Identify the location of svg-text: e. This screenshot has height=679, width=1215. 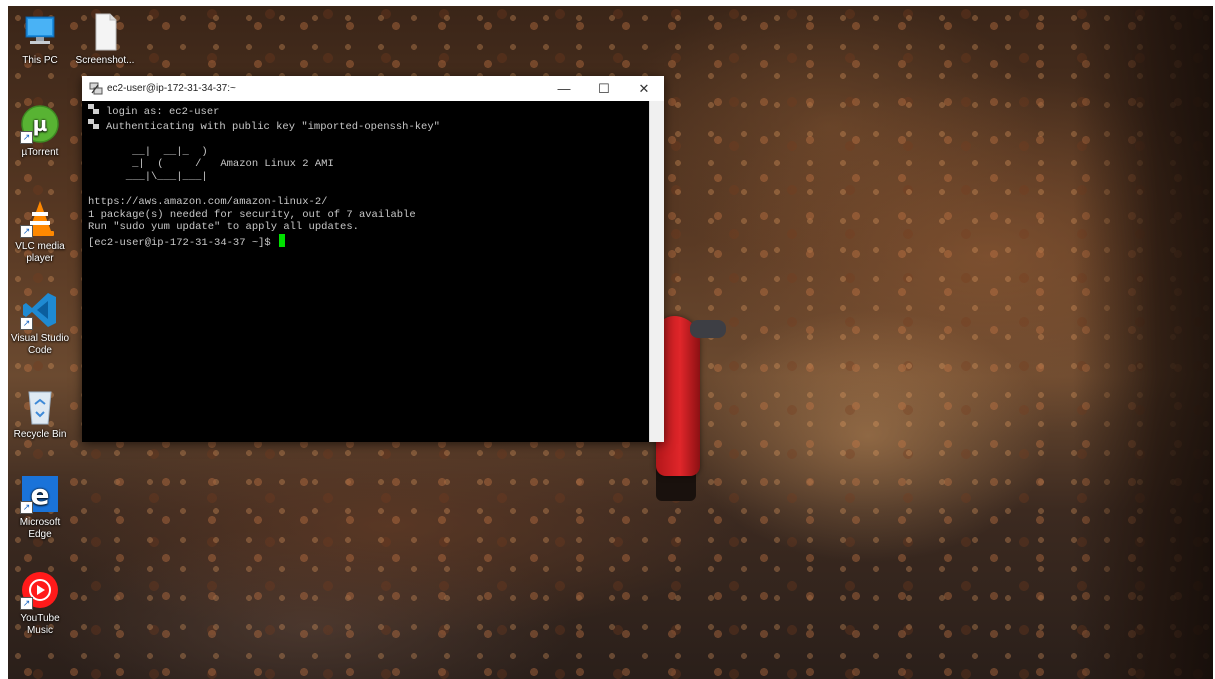
(40, 494).